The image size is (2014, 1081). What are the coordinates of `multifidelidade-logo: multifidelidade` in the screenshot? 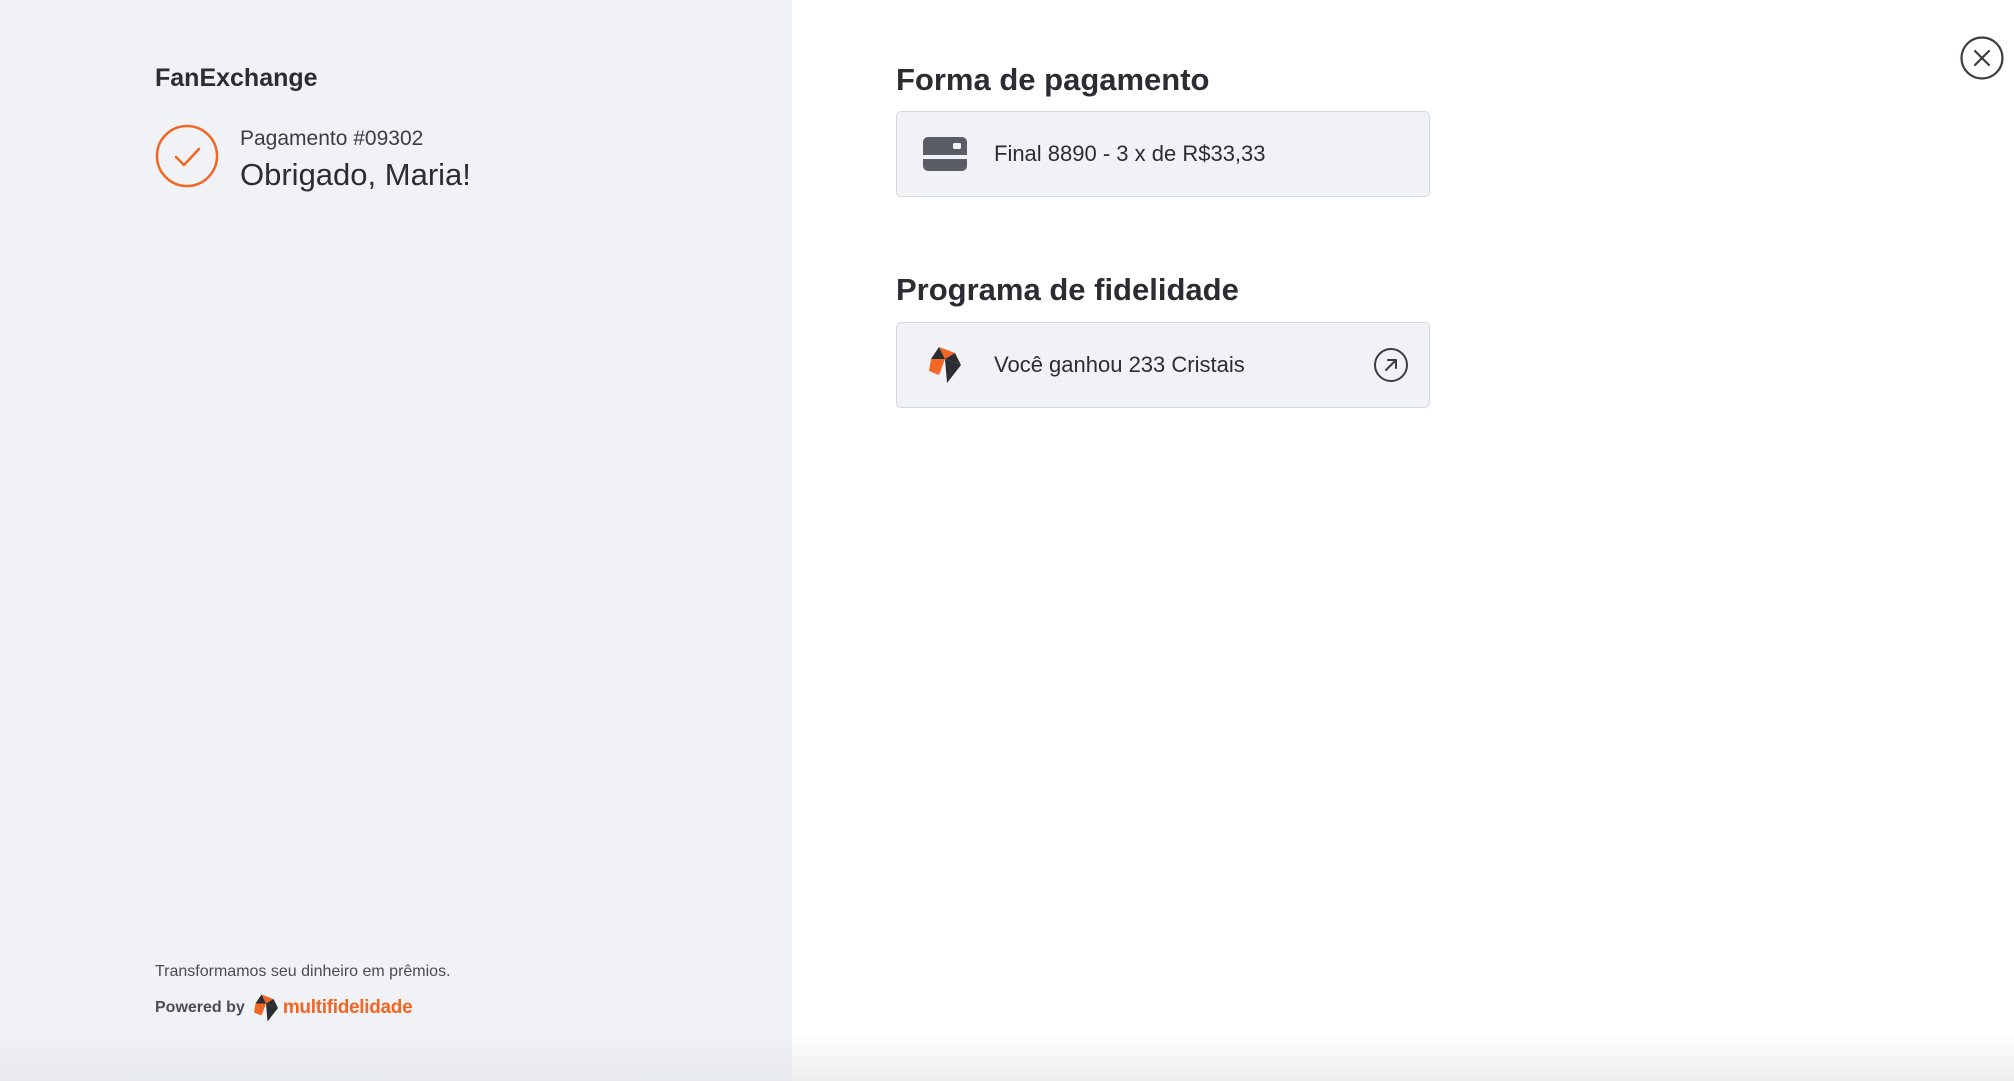 It's located at (332, 1008).